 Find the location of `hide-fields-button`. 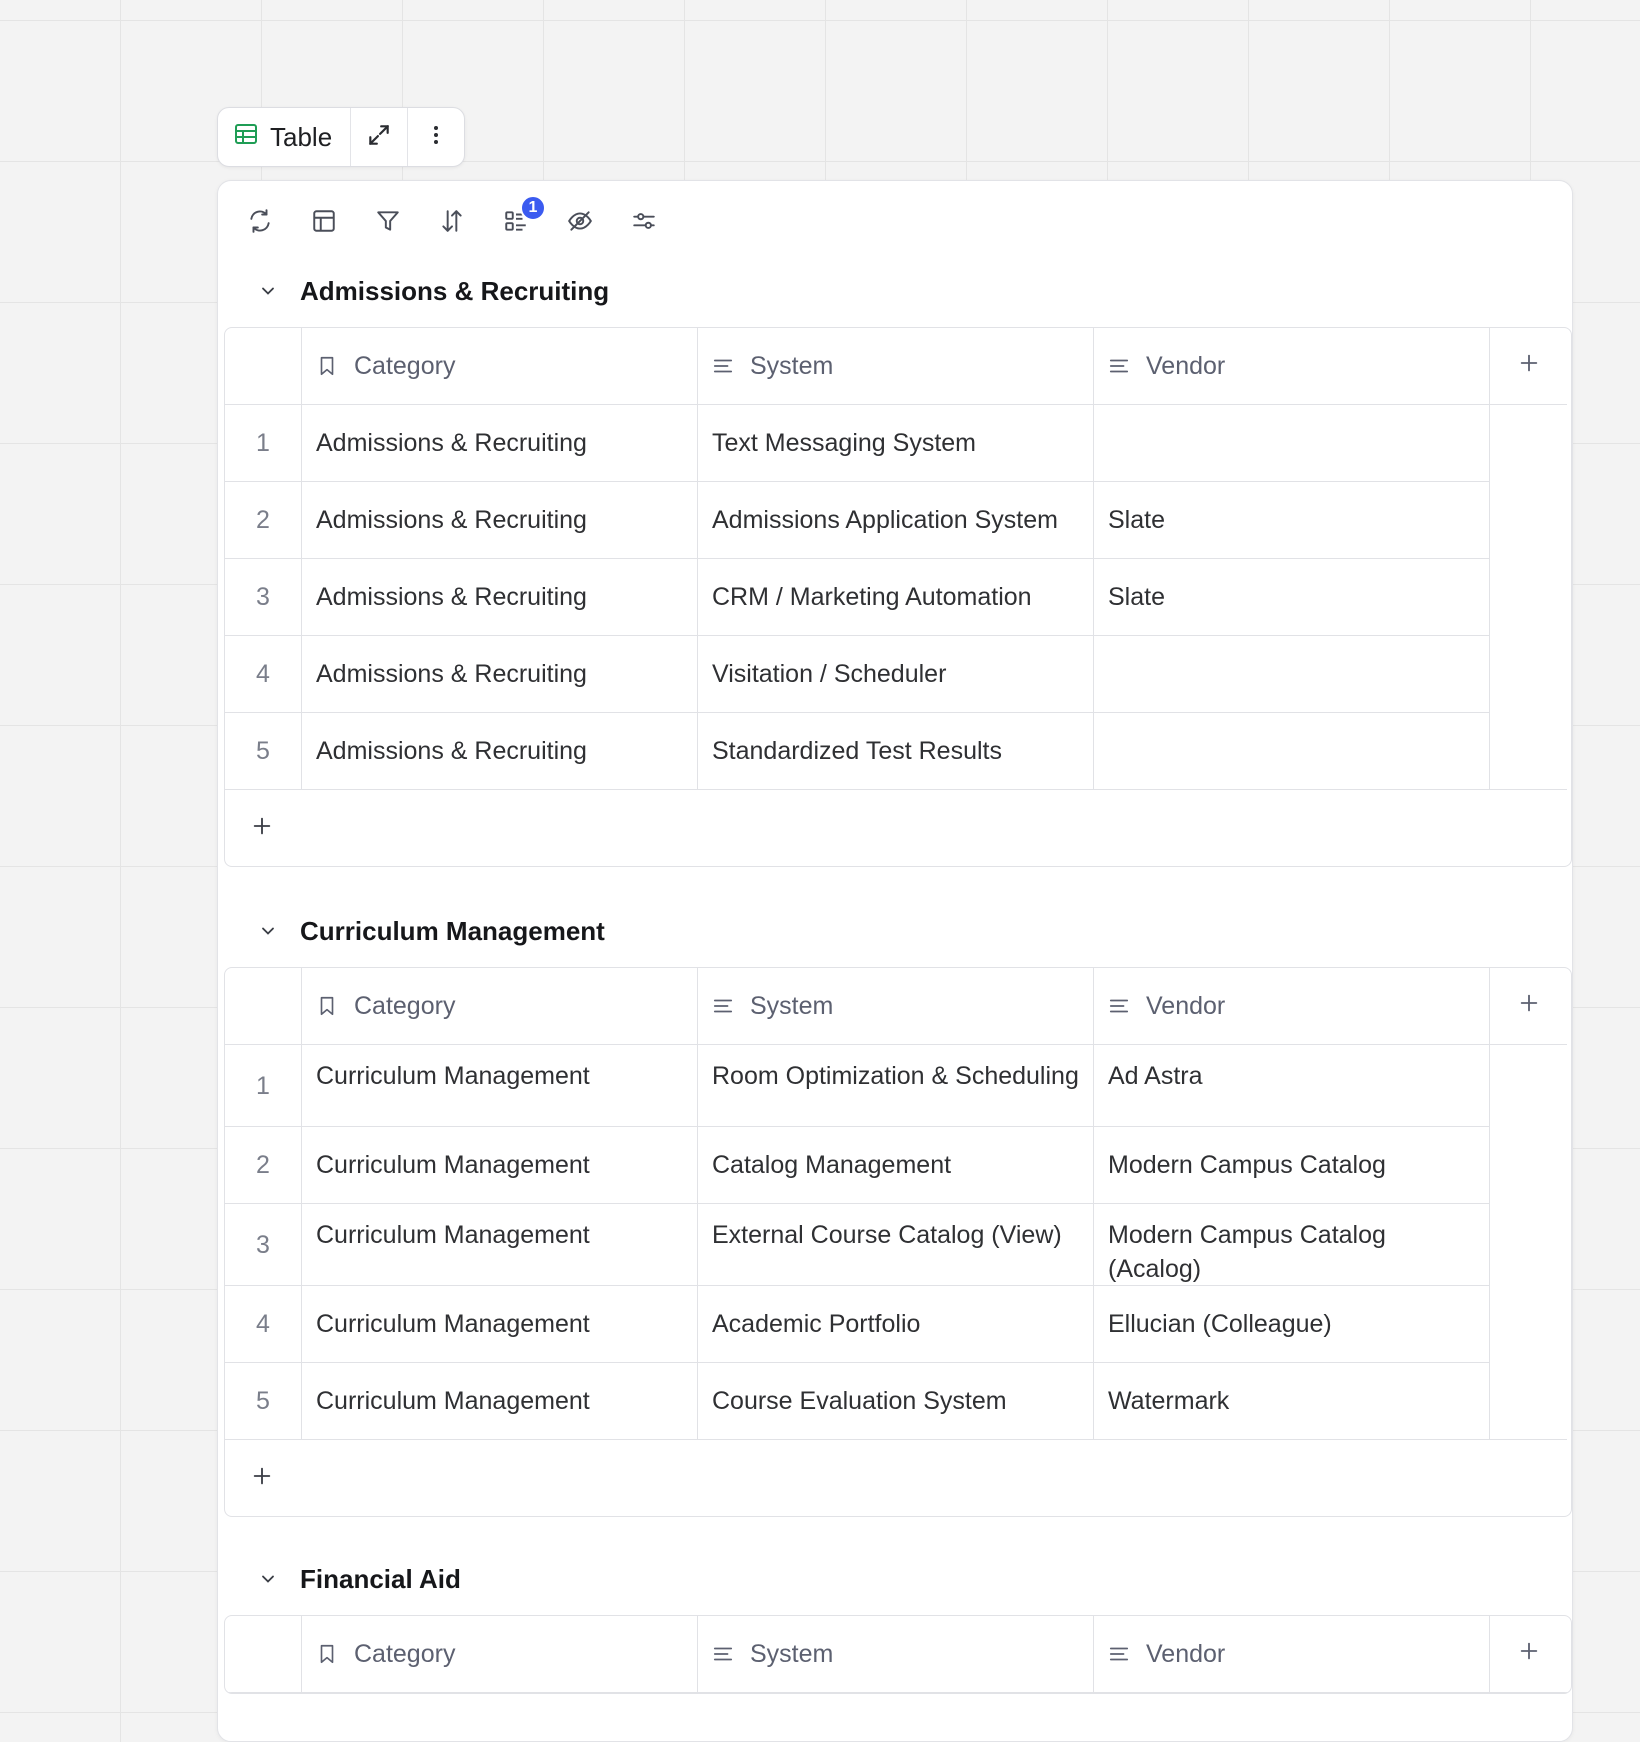

hide-fields-button is located at coordinates (580, 223).